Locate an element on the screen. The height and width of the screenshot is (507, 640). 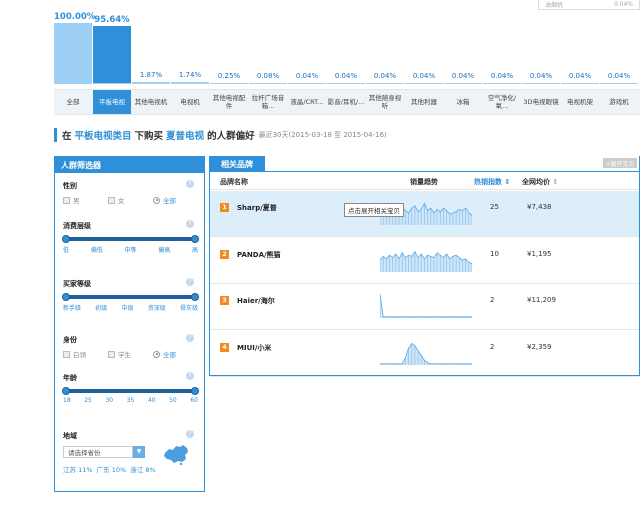
brand-name: Haier/海尔 is located at coordinates (256, 301).